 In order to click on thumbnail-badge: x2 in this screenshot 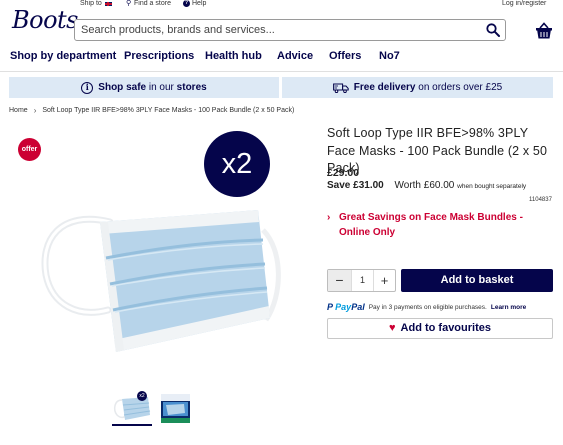, I will do `click(142, 396)`.